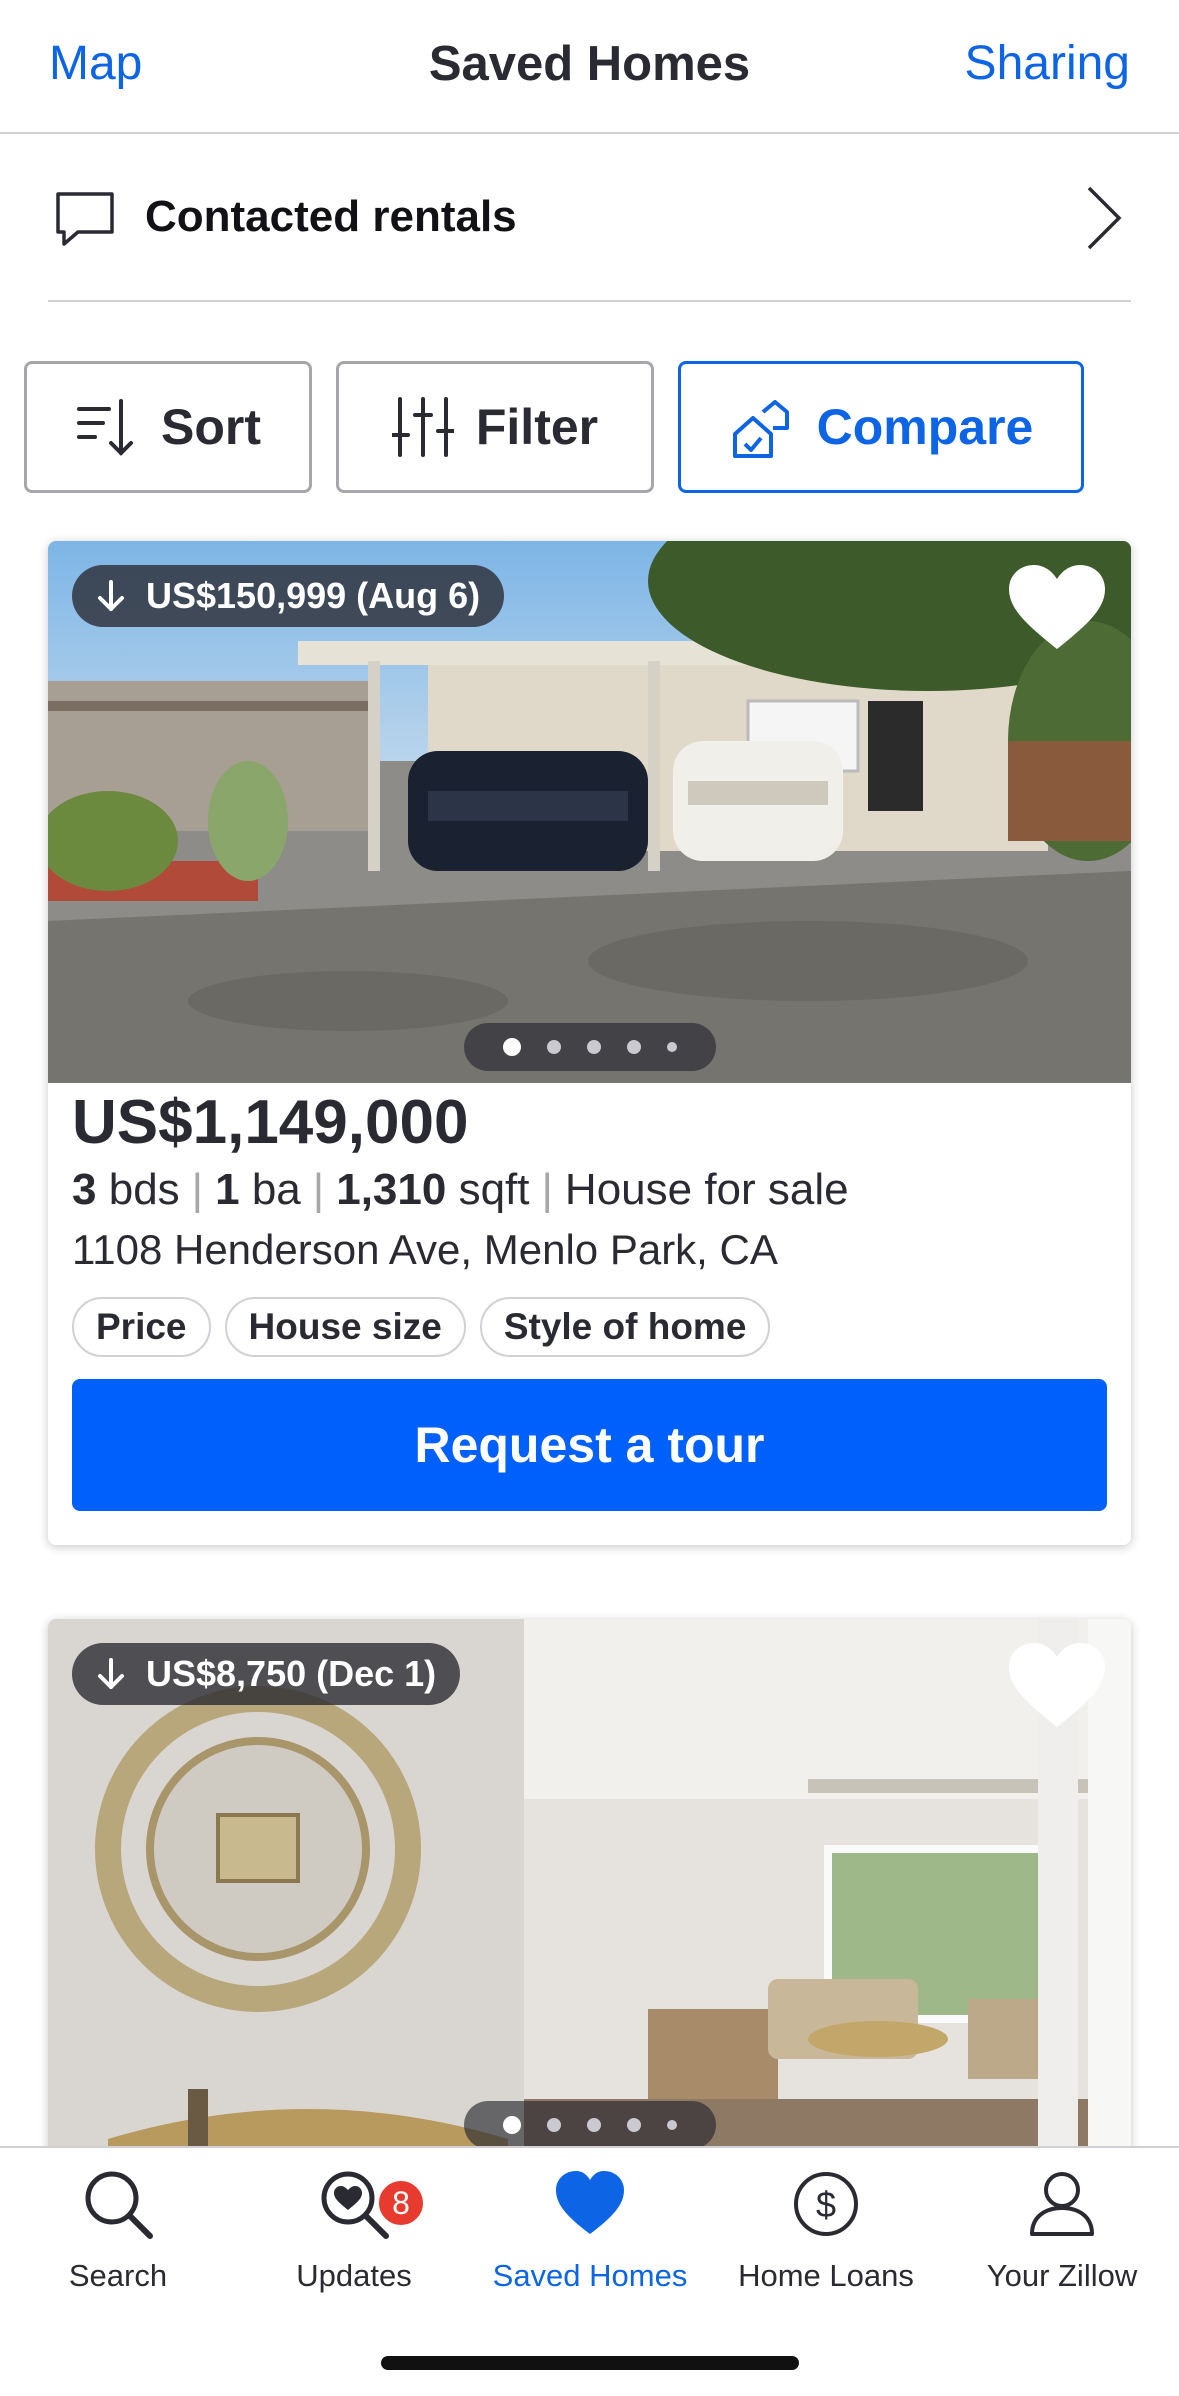  I want to click on baths-unit: ba, so click(276, 1190).